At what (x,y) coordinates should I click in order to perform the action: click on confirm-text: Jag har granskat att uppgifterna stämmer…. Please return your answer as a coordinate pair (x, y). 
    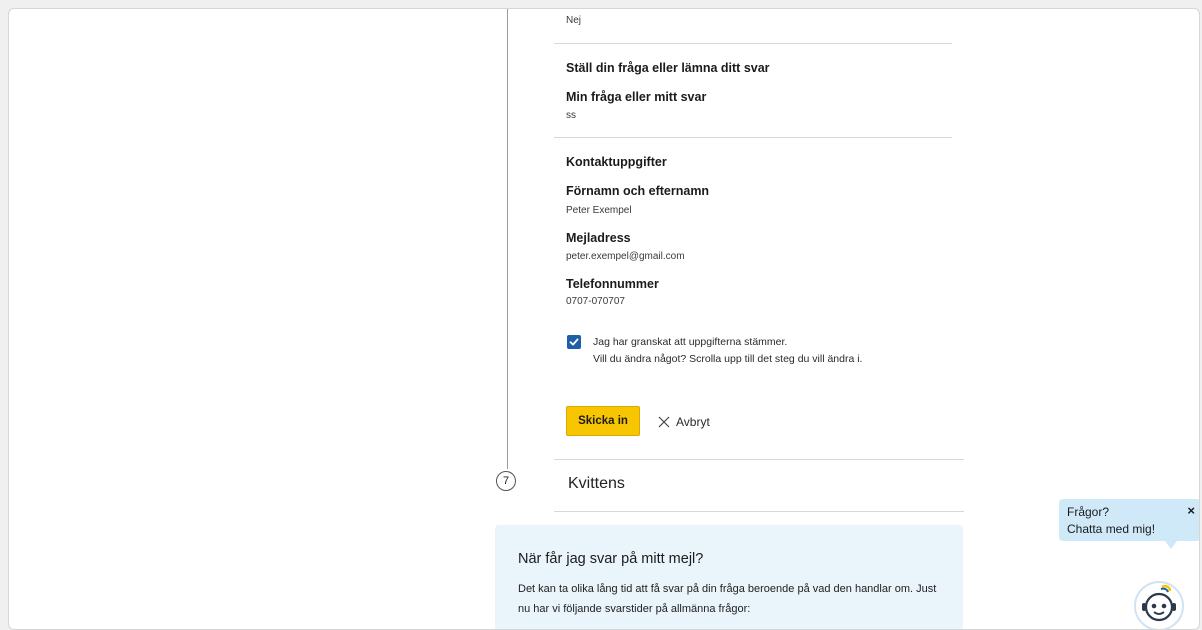
    Looking at the image, I should click on (727, 351).